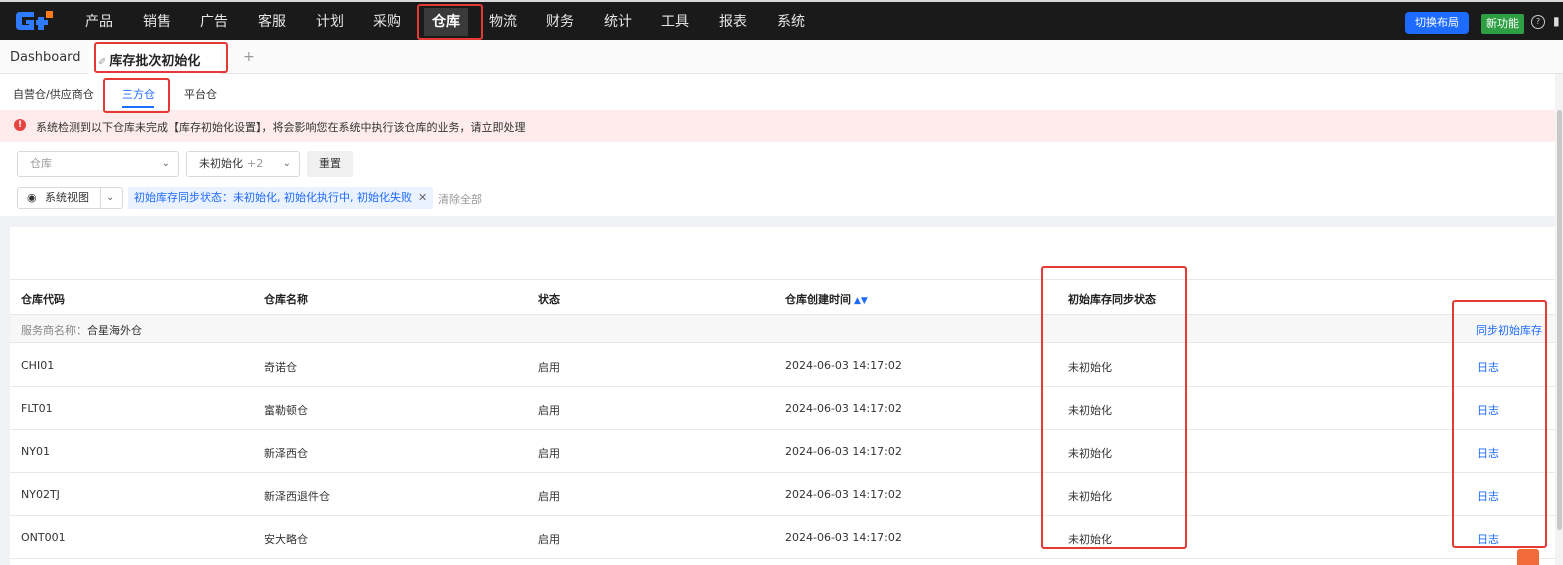  I want to click on tab-platform-warehouse: 平台仓, so click(200, 94).